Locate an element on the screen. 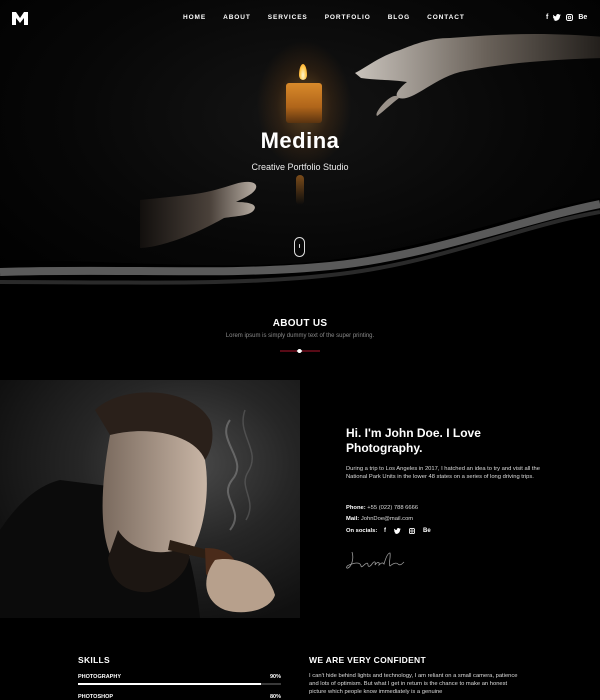 This screenshot has width=600, height=700. mail-label: Mail: is located at coordinates (353, 519).